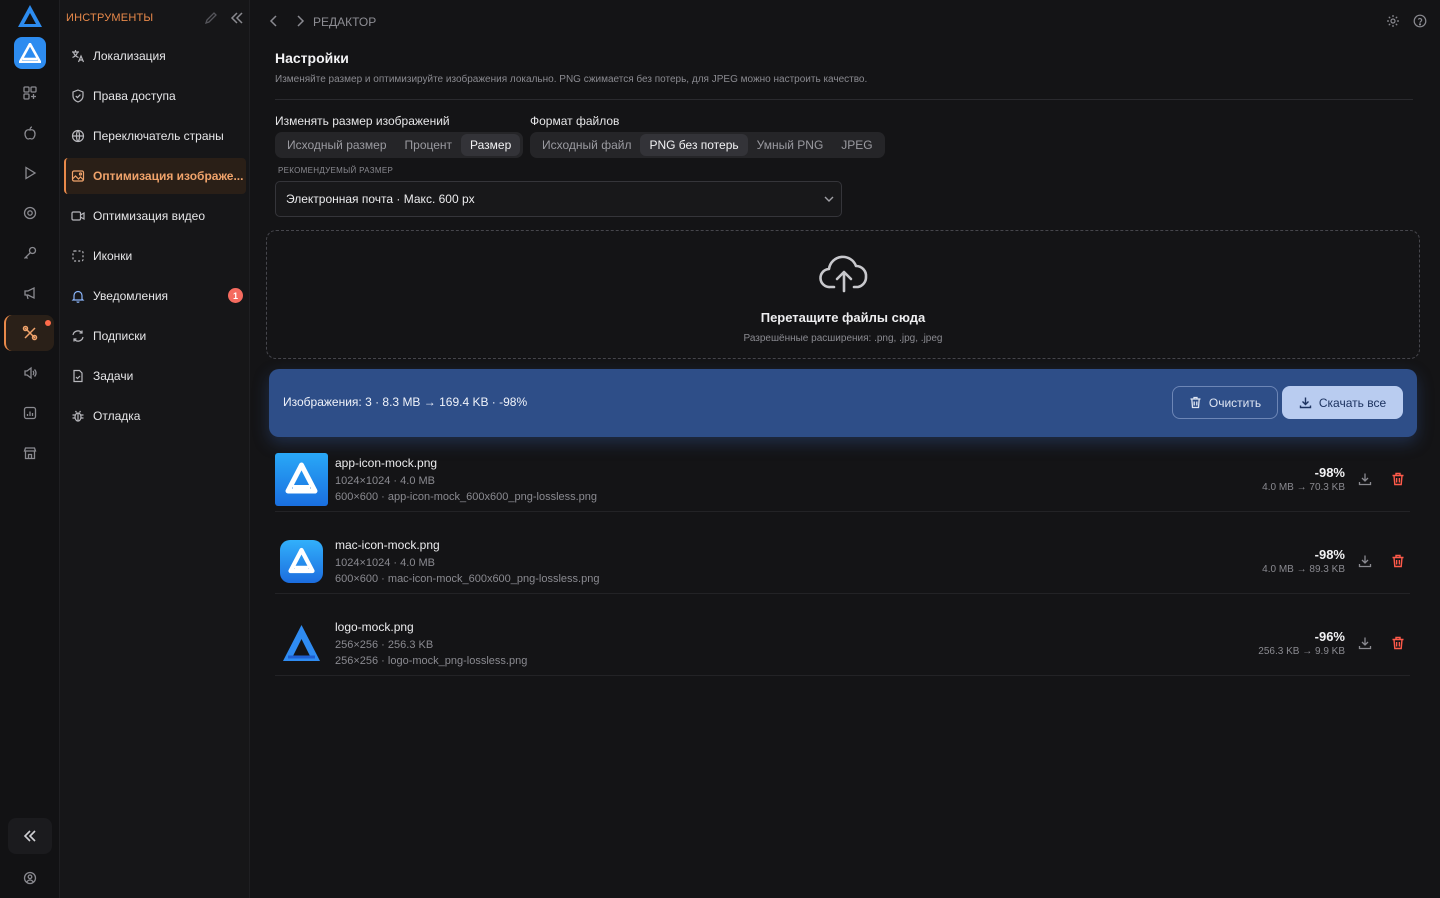 This screenshot has width=1440, height=898. I want to click on logo-thumbnail, so click(301, 643).